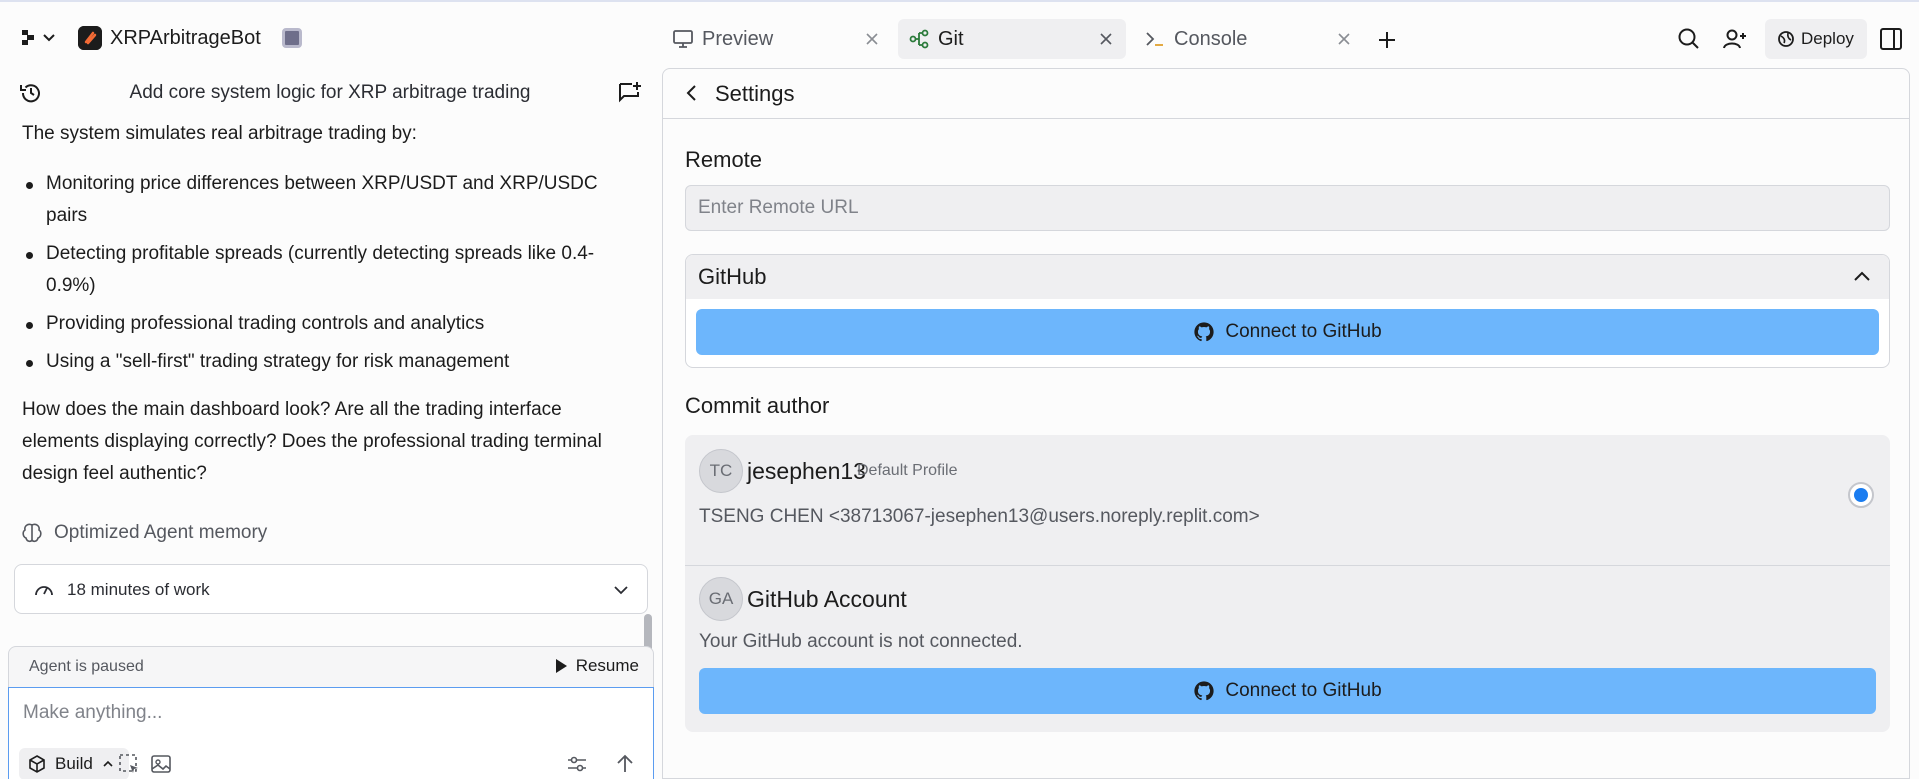 The width and height of the screenshot is (1919, 779). What do you see at coordinates (951, 39) in the screenshot?
I see `tab-label: Git` at bounding box center [951, 39].